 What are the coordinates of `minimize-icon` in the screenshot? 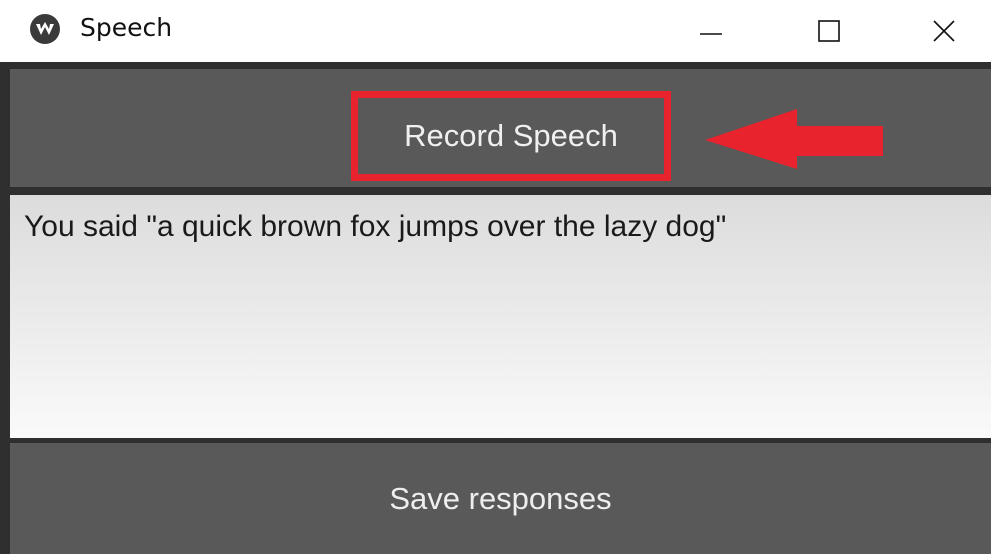 It's located at (711, 34).